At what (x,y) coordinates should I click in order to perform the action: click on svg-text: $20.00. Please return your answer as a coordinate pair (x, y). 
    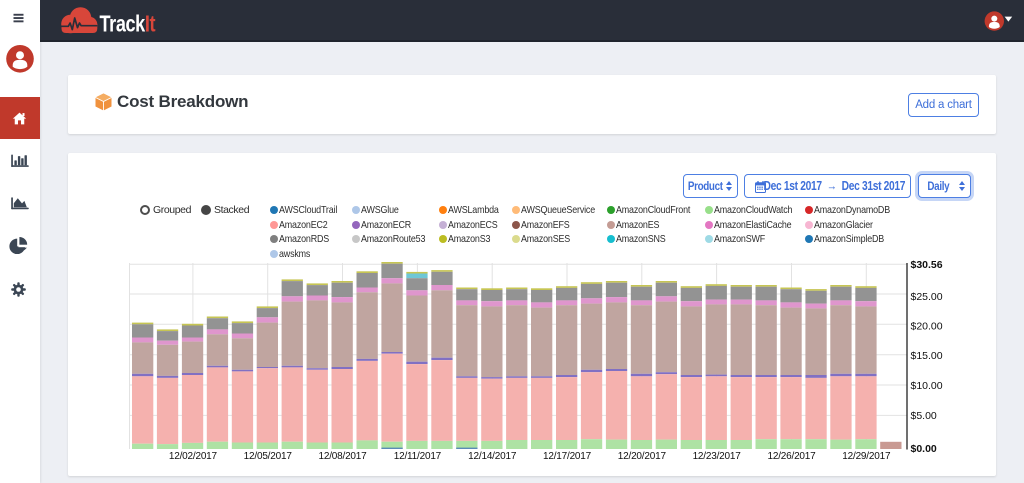
    Looking at the image, I should click on (927, 327).